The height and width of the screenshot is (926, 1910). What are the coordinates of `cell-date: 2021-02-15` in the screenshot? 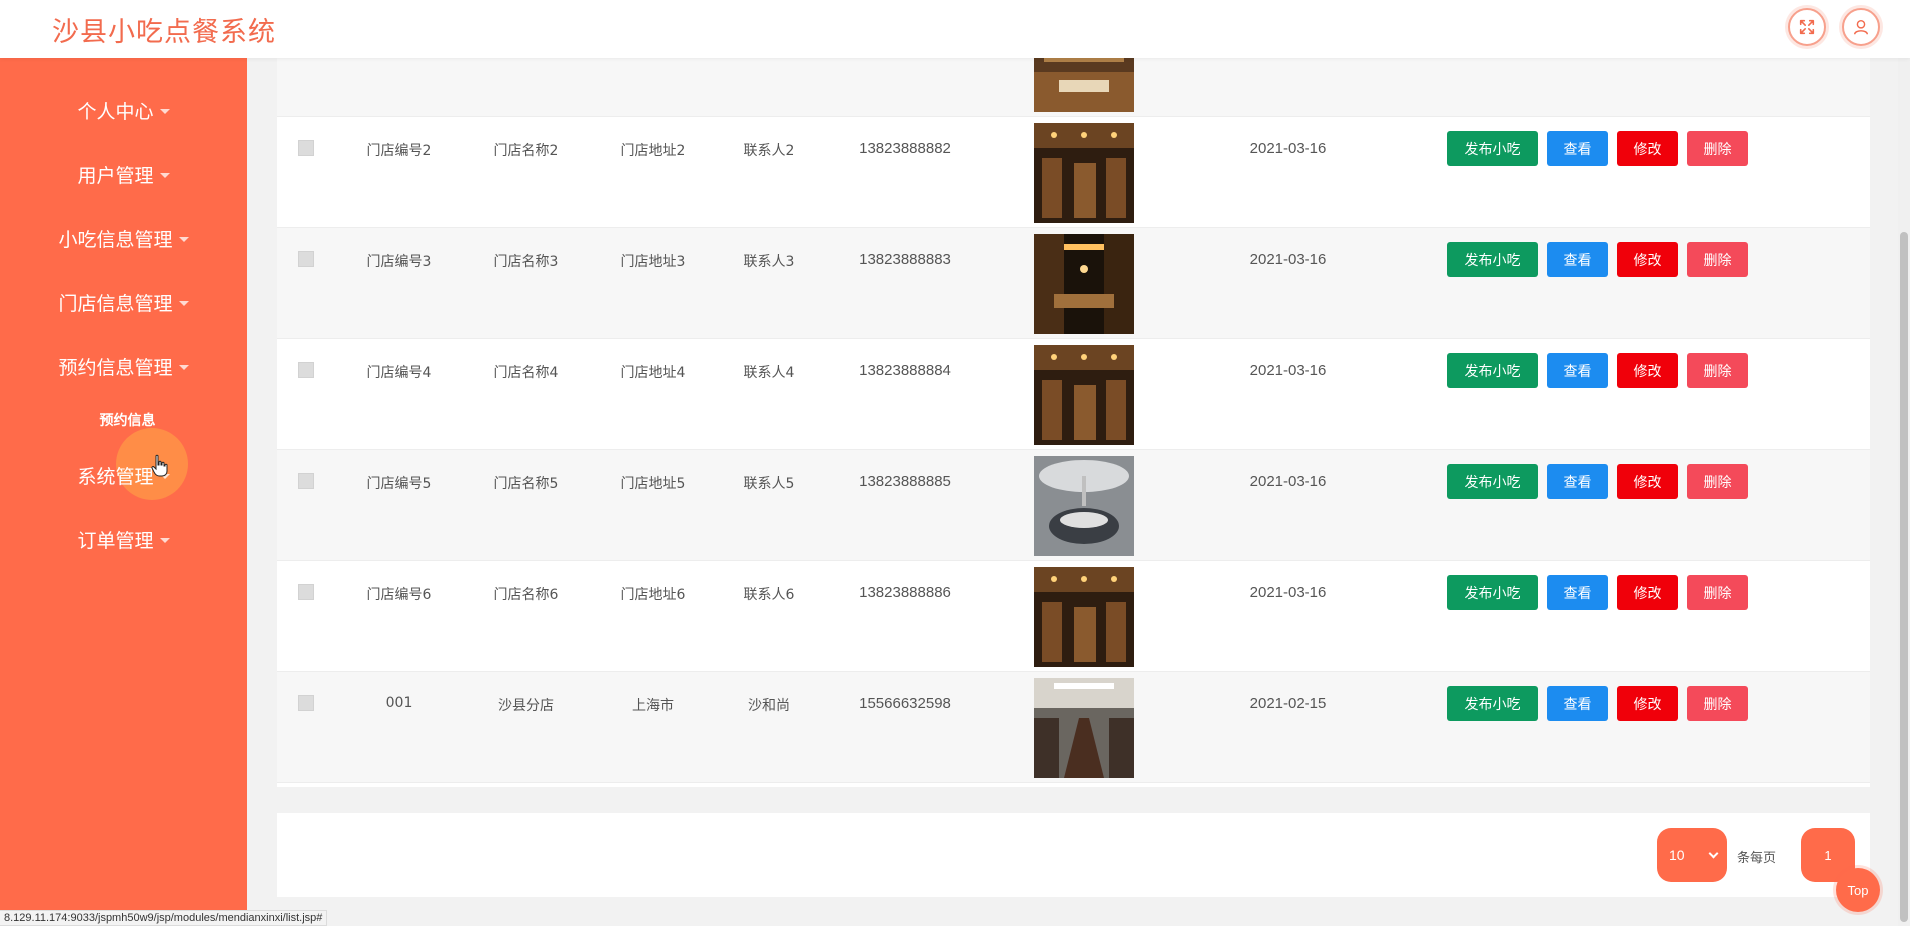 It's located at (1288, 703).